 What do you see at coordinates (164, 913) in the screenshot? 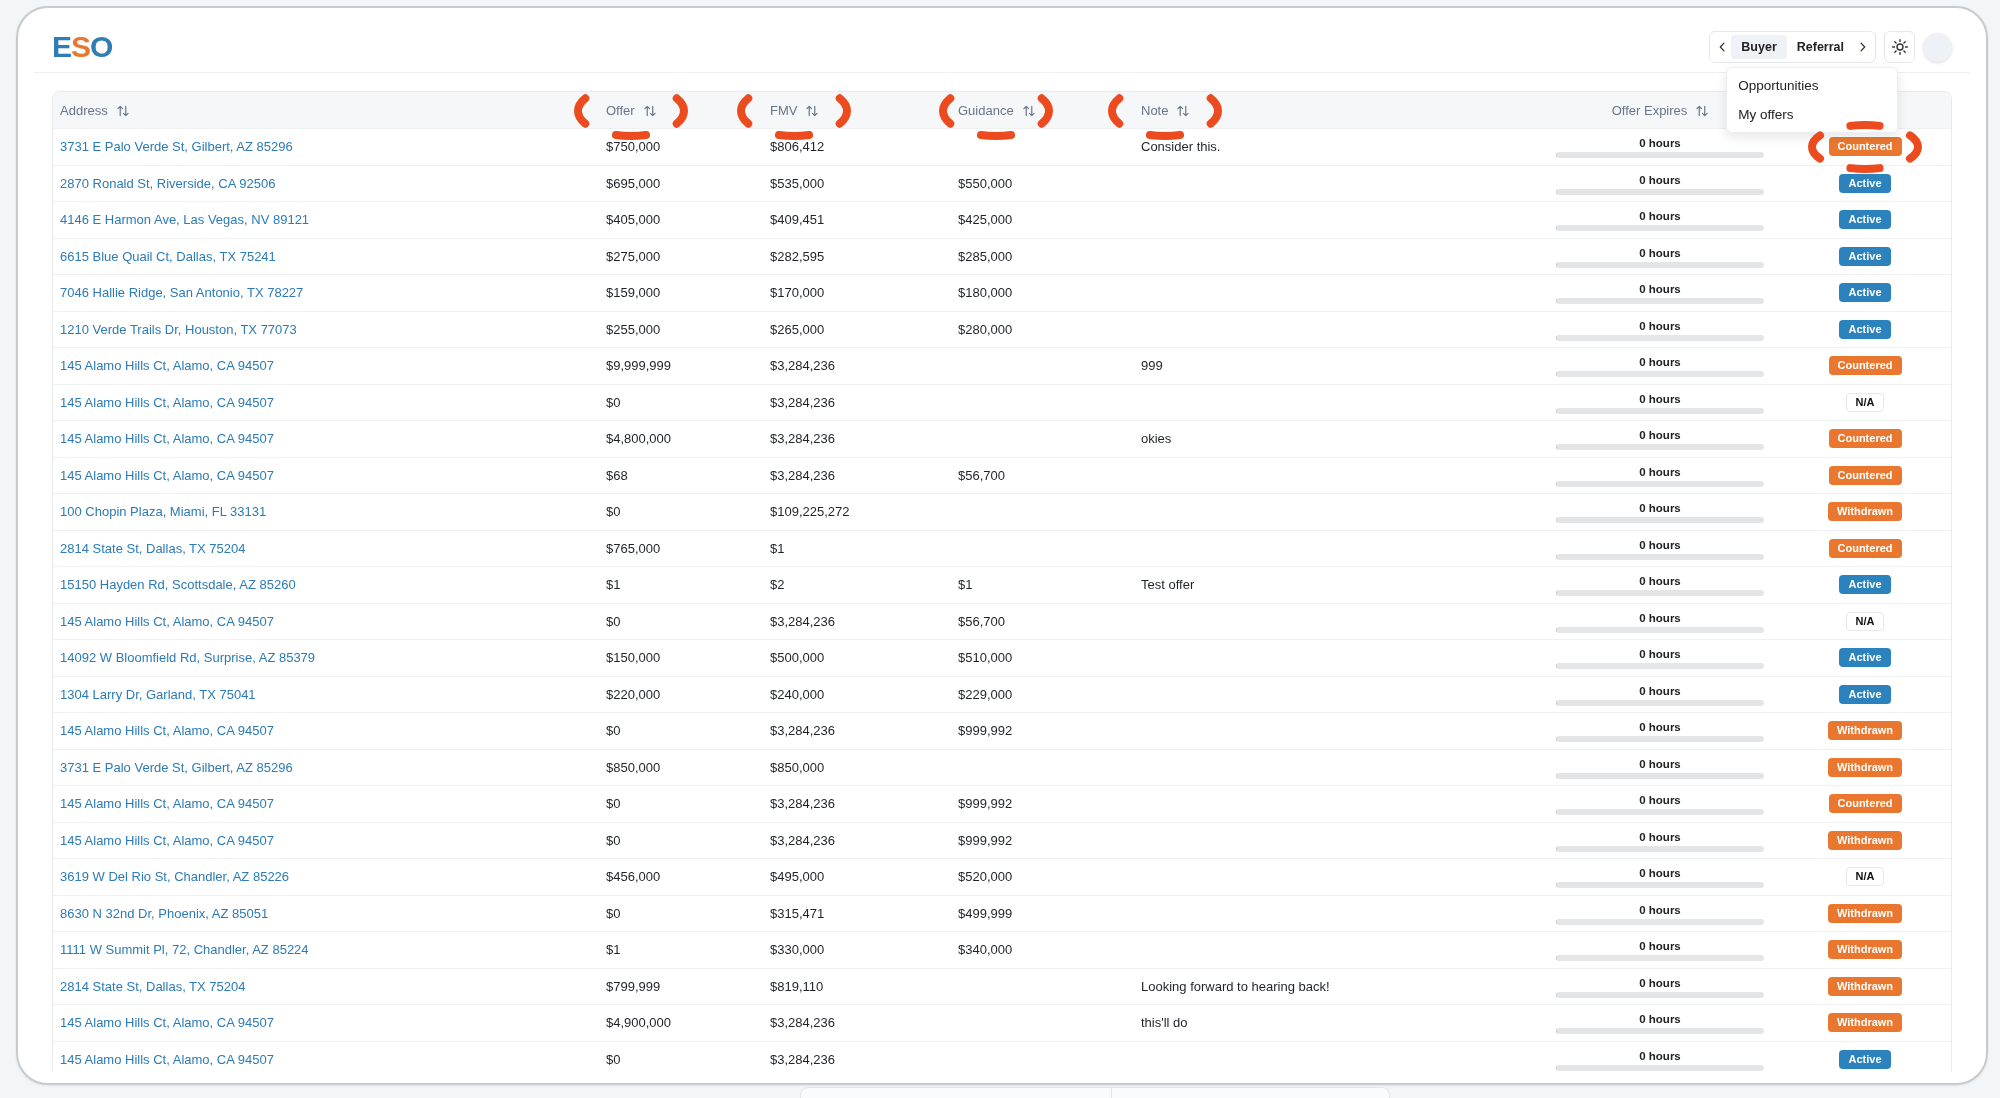
I see `address-link: 8630 N 32nd Dr, Phoenix, AZ 85051` at bounding box center [164, 913].